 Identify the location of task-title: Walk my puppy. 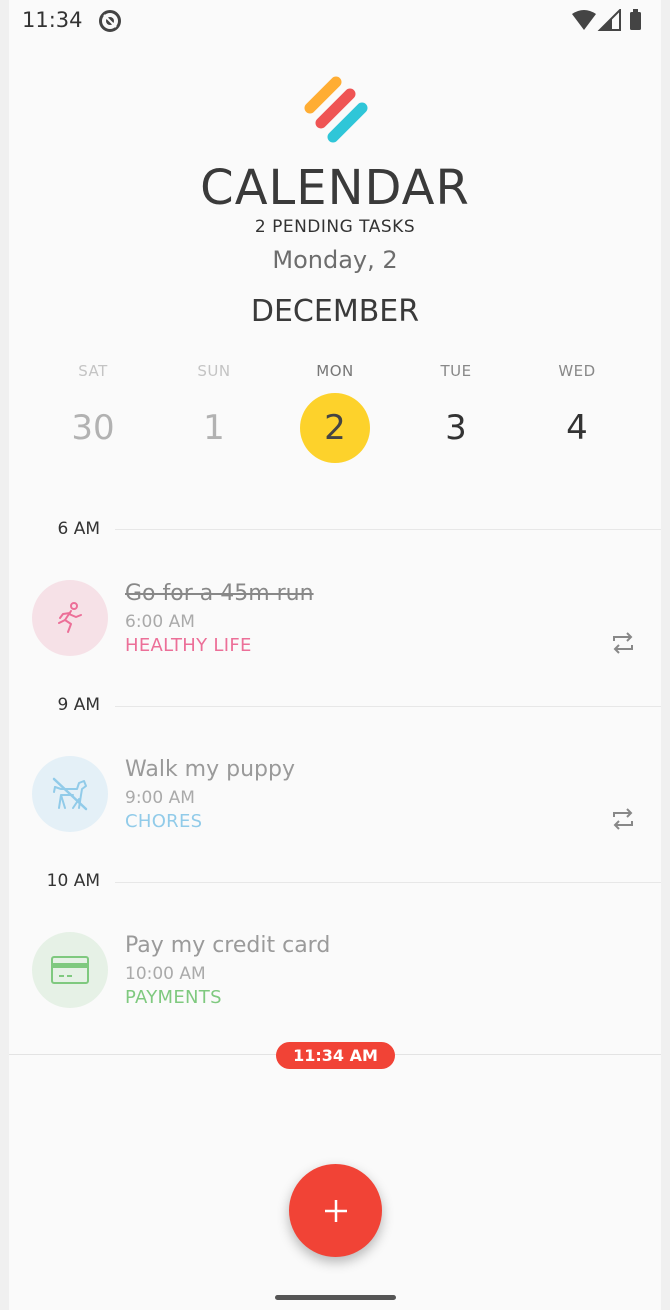
(210, 769).